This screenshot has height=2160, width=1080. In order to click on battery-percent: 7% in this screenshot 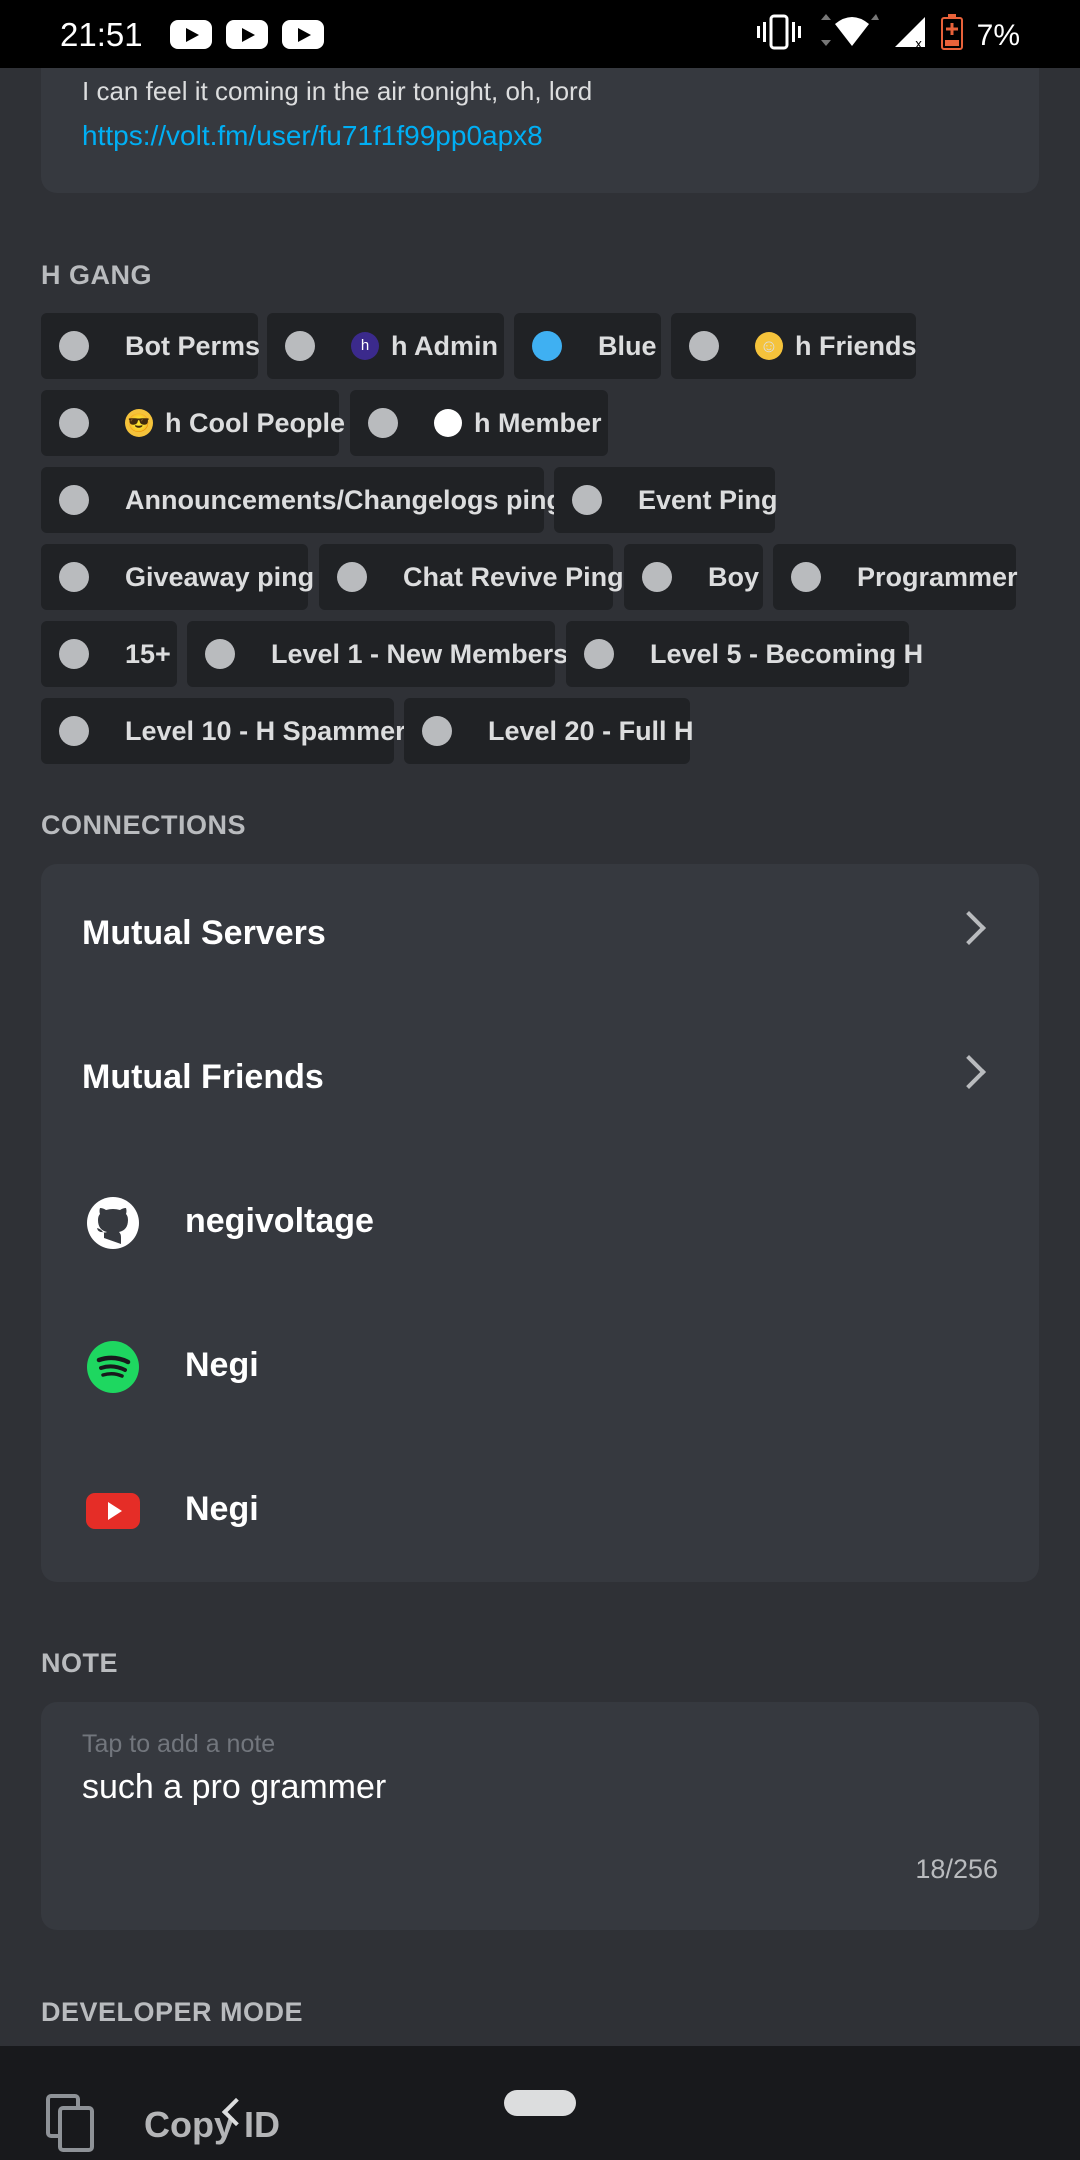, I will do `click(998, 35)`.